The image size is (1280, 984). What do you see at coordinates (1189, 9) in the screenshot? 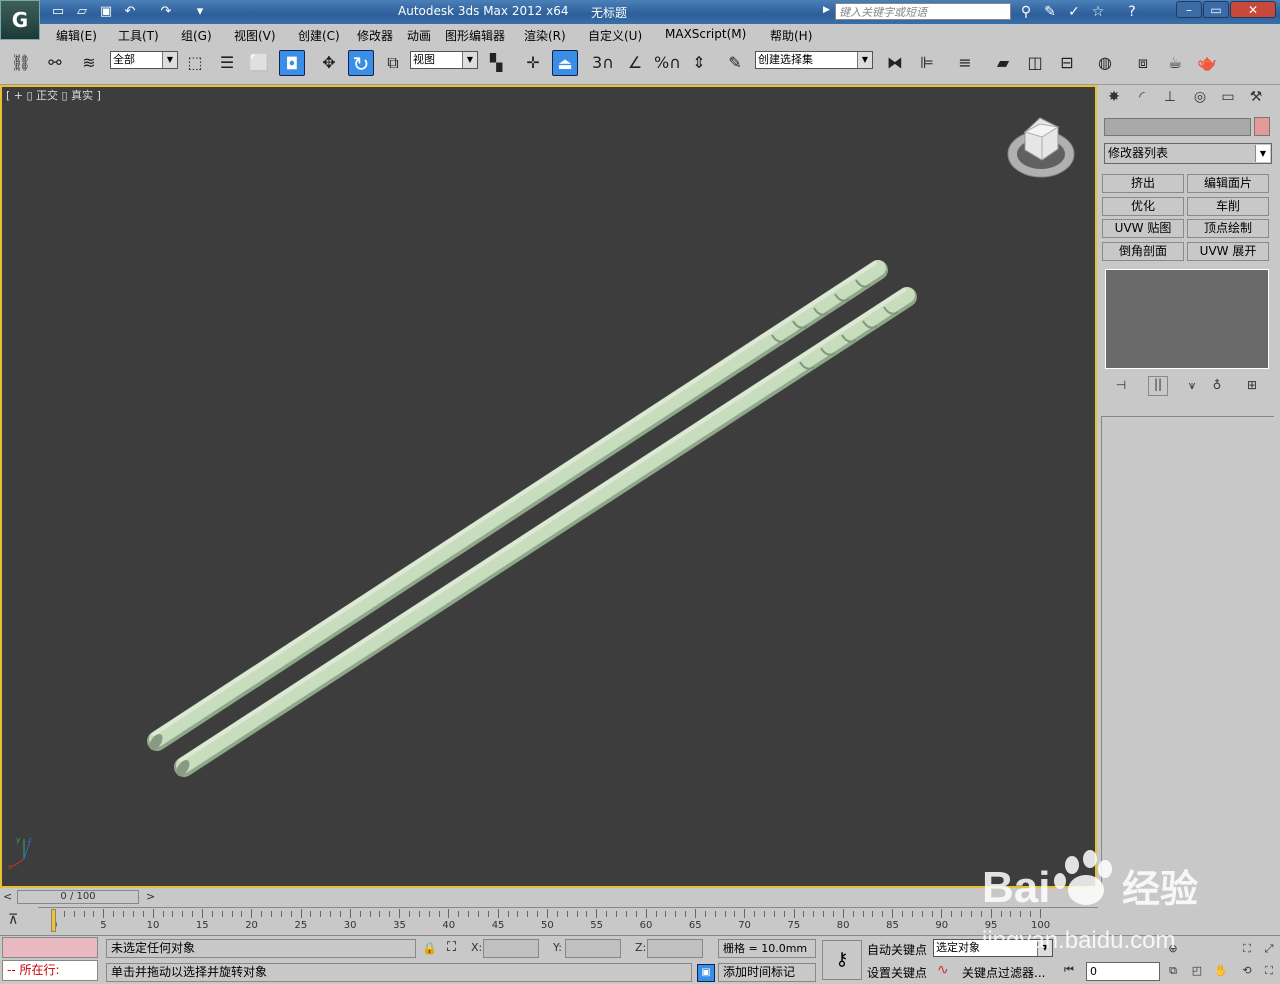
I see `minimize-button: –` at bounding box center [1189, 9].